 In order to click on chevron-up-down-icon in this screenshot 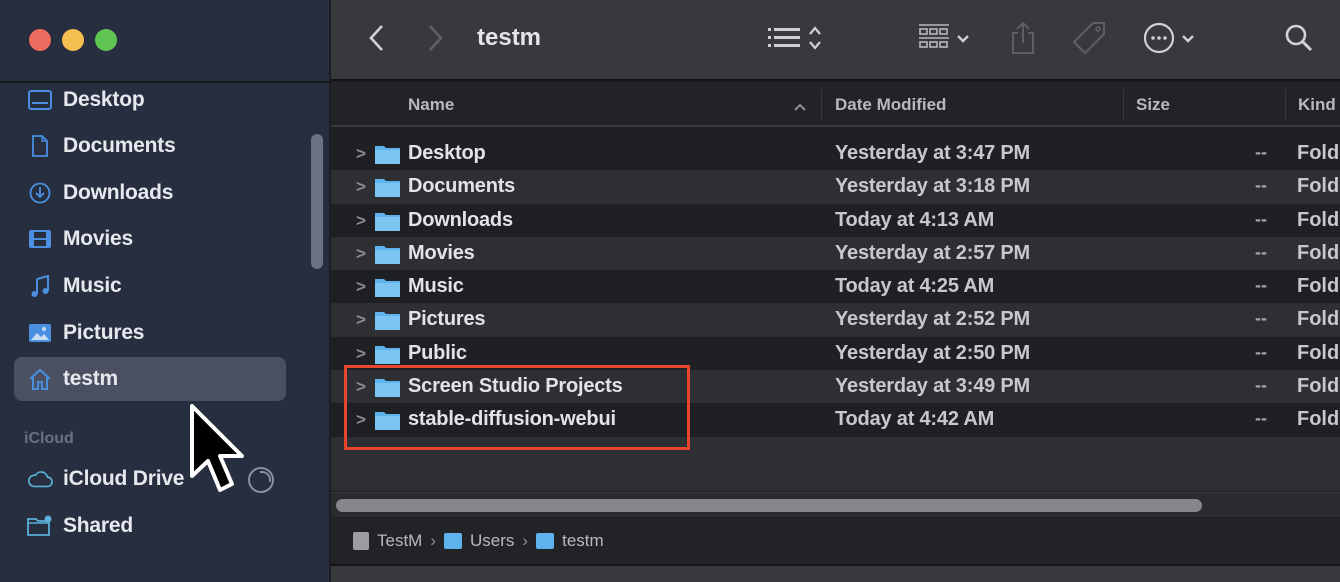, I will do `click(815, 40)`.